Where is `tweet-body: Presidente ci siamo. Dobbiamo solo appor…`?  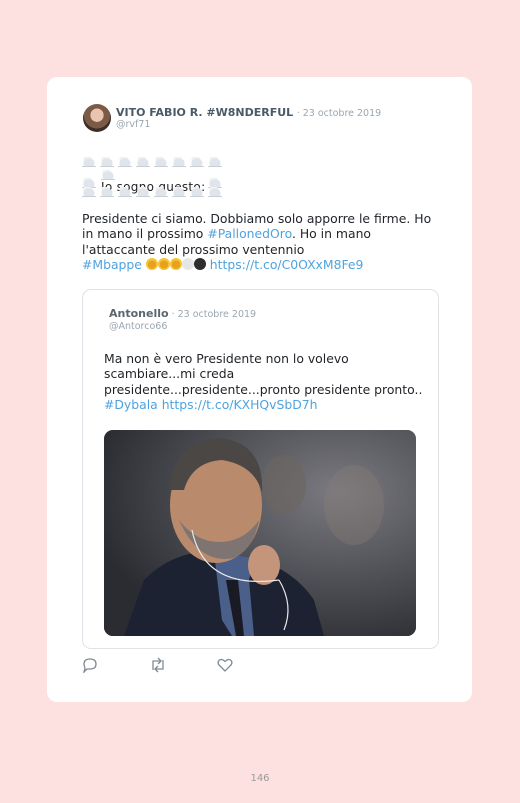 tweet-body: Presidente ci siamo. Dobbiamo solo appor… is located at coordinates (262, 242).